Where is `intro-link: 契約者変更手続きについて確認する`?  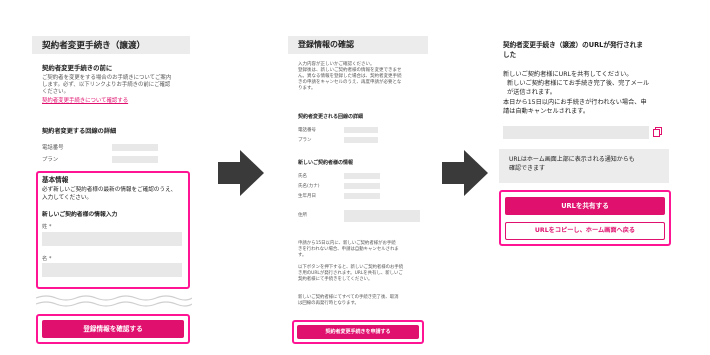 intro-link: 契約者変更手続きについて確認する is located at coordinates (85, 101).